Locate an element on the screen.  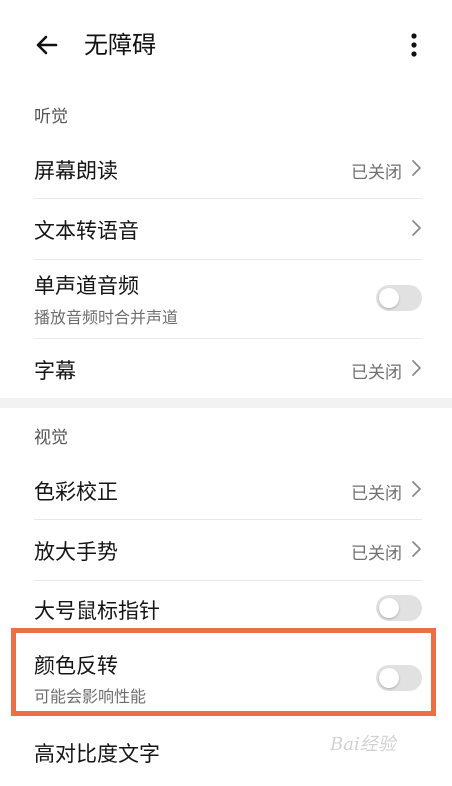
setting-screen-reader: 屏幕朗读 已关闭 is located at coordinates (226, 168).